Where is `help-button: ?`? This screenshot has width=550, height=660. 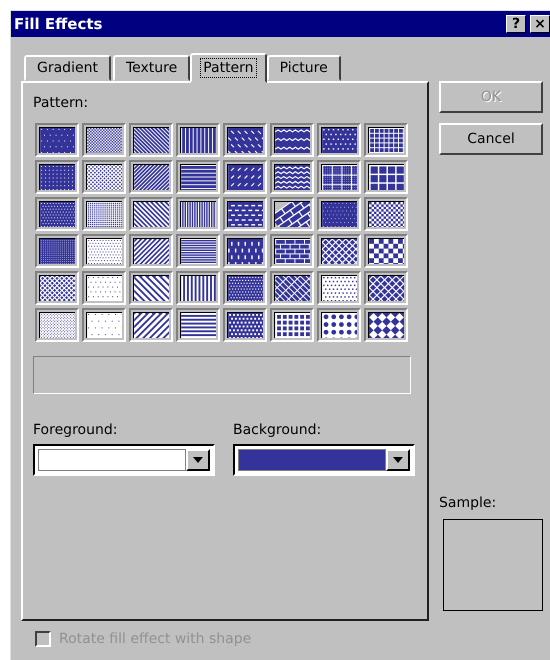
help-button: ? is located at coordinates (516, 24).